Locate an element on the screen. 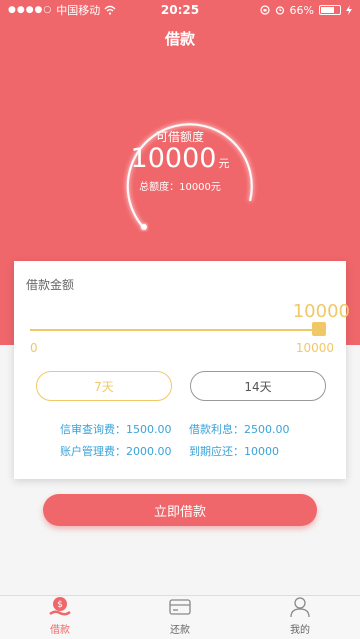  borrow-now-button: 立即借款 is located at coordinates (180, 510).